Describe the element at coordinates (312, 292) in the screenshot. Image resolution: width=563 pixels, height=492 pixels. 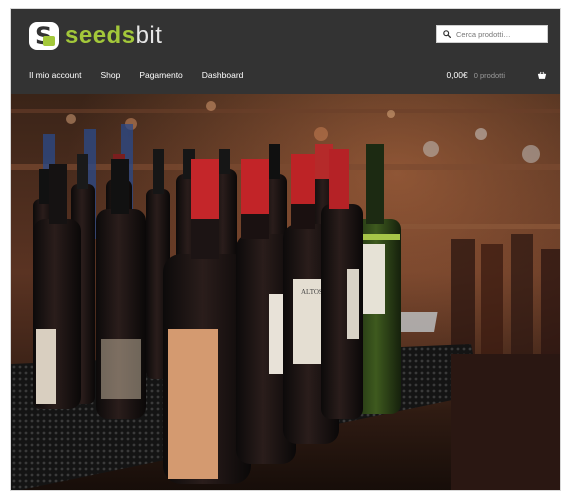
I see `hero-label-text: ALTOS` at that location.